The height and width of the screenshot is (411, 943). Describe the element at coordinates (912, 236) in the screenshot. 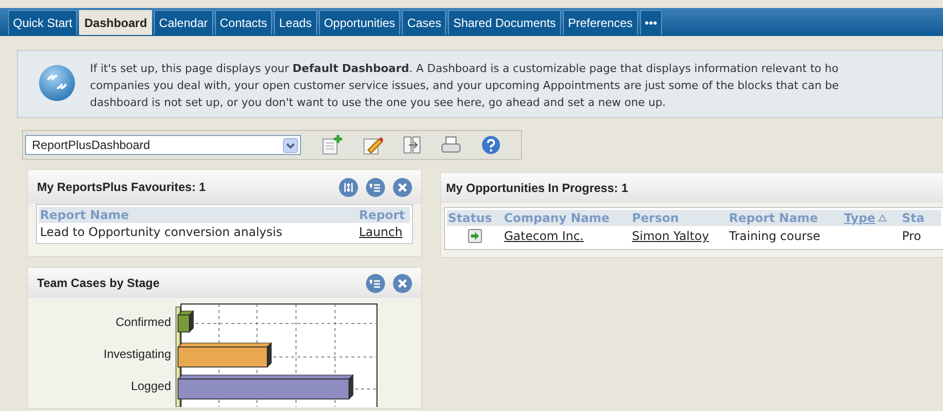

I see `table-cell: Pro` at that location.